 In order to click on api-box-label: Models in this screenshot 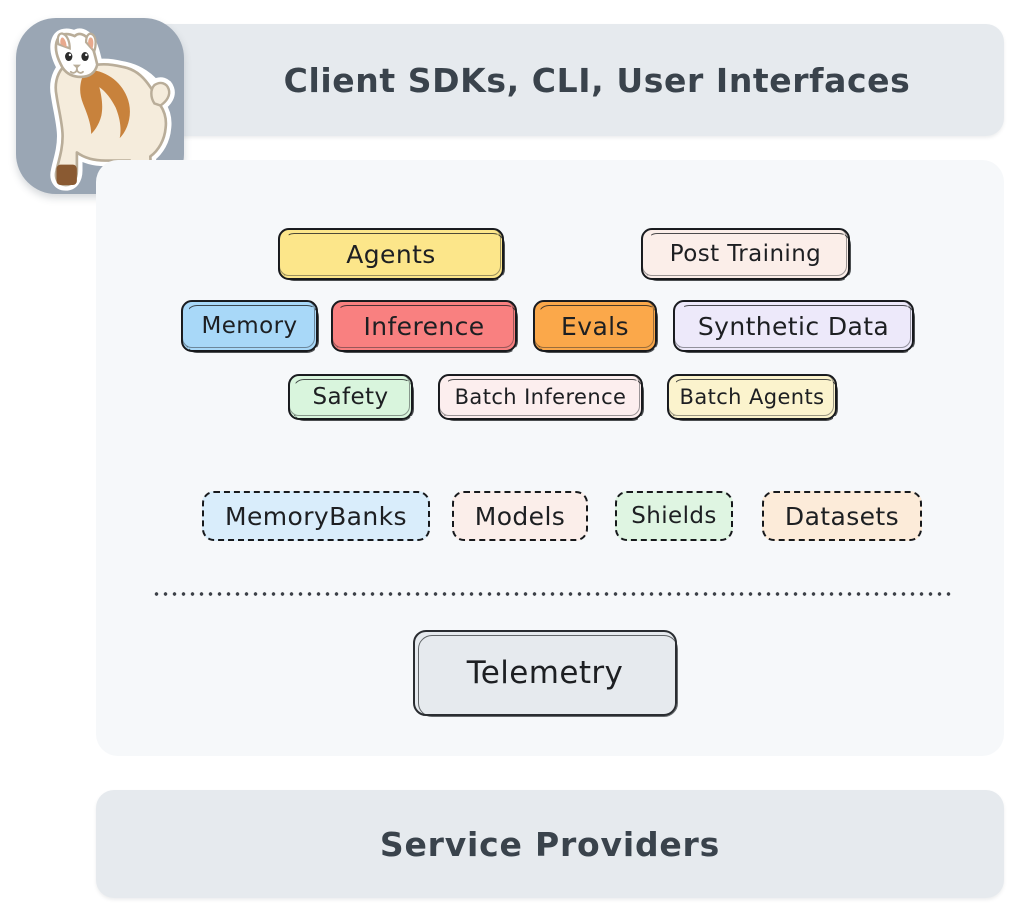, I will do `click(520, 516)`.